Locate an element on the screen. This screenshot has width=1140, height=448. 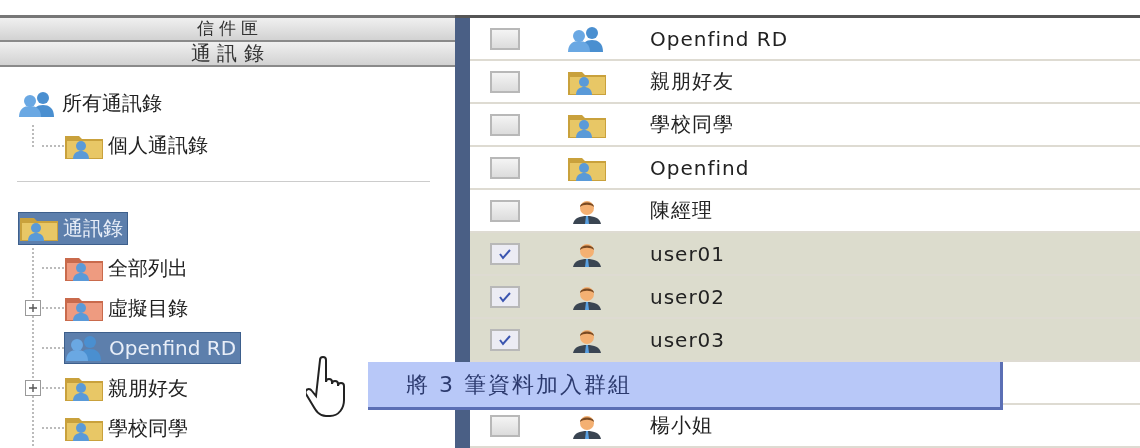
tree-item: 學校同學 is located at coordinates (128, 428).